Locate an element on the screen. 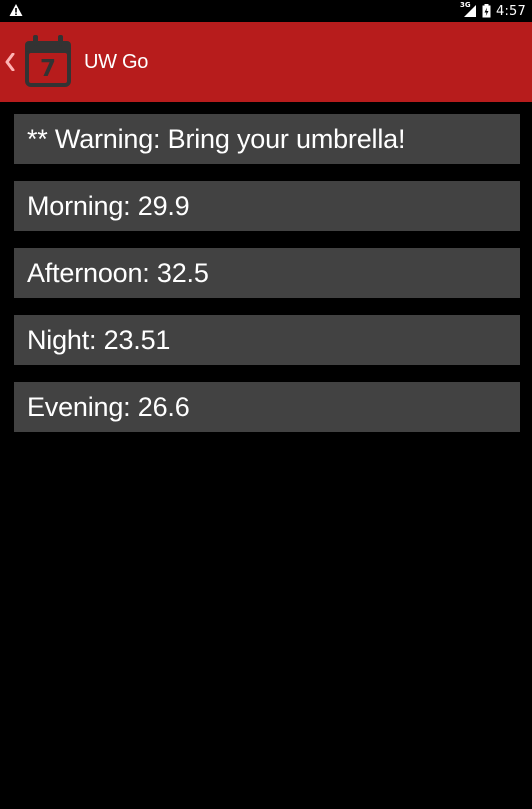 The width and height of the screenshot is (532, 809). app-title: UW Go is located at coordinates (116, 61).